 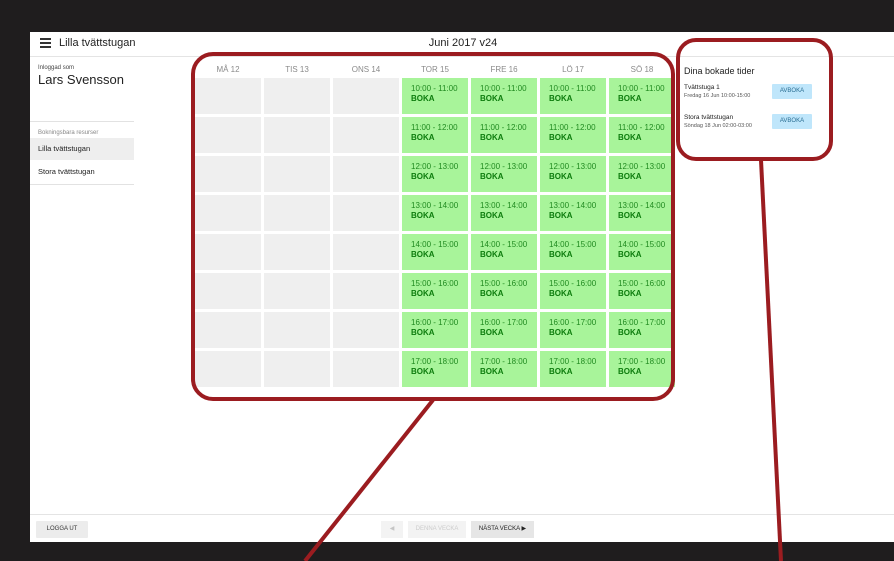 What do you see at coordinates (228, 69) in the screenshot?
I see `day-header: MÅ 12` at bounding box center [228, 69].